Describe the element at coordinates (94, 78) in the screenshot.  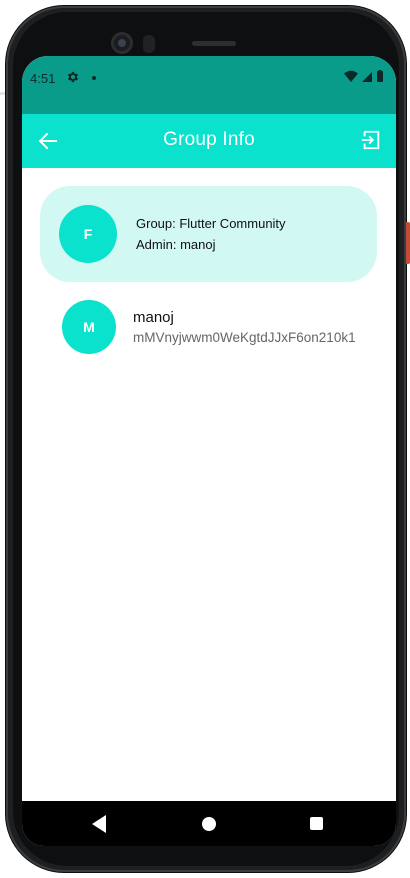
I see `notification-dot` at that location.